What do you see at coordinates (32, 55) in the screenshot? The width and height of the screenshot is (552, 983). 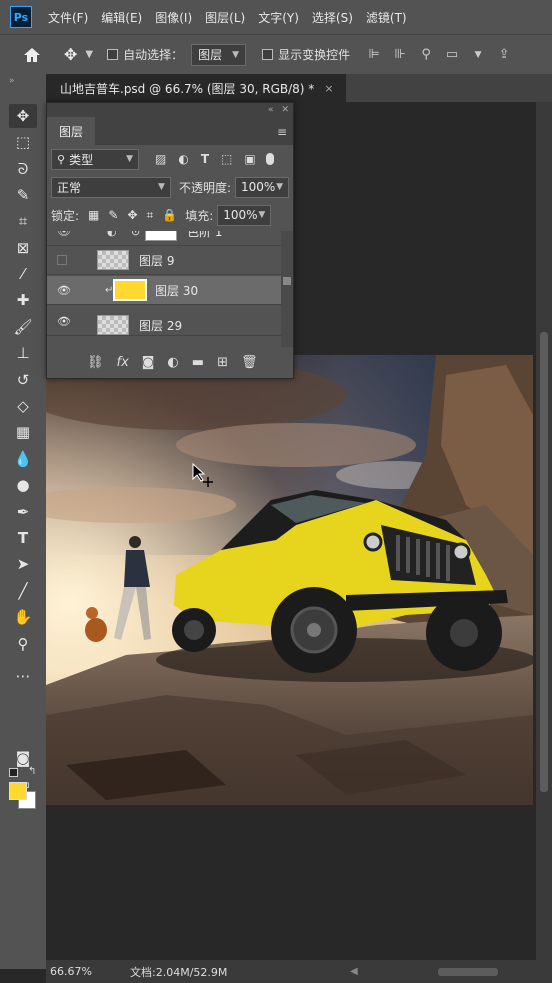 I see `home-icon` at bounding box center [32, 55].